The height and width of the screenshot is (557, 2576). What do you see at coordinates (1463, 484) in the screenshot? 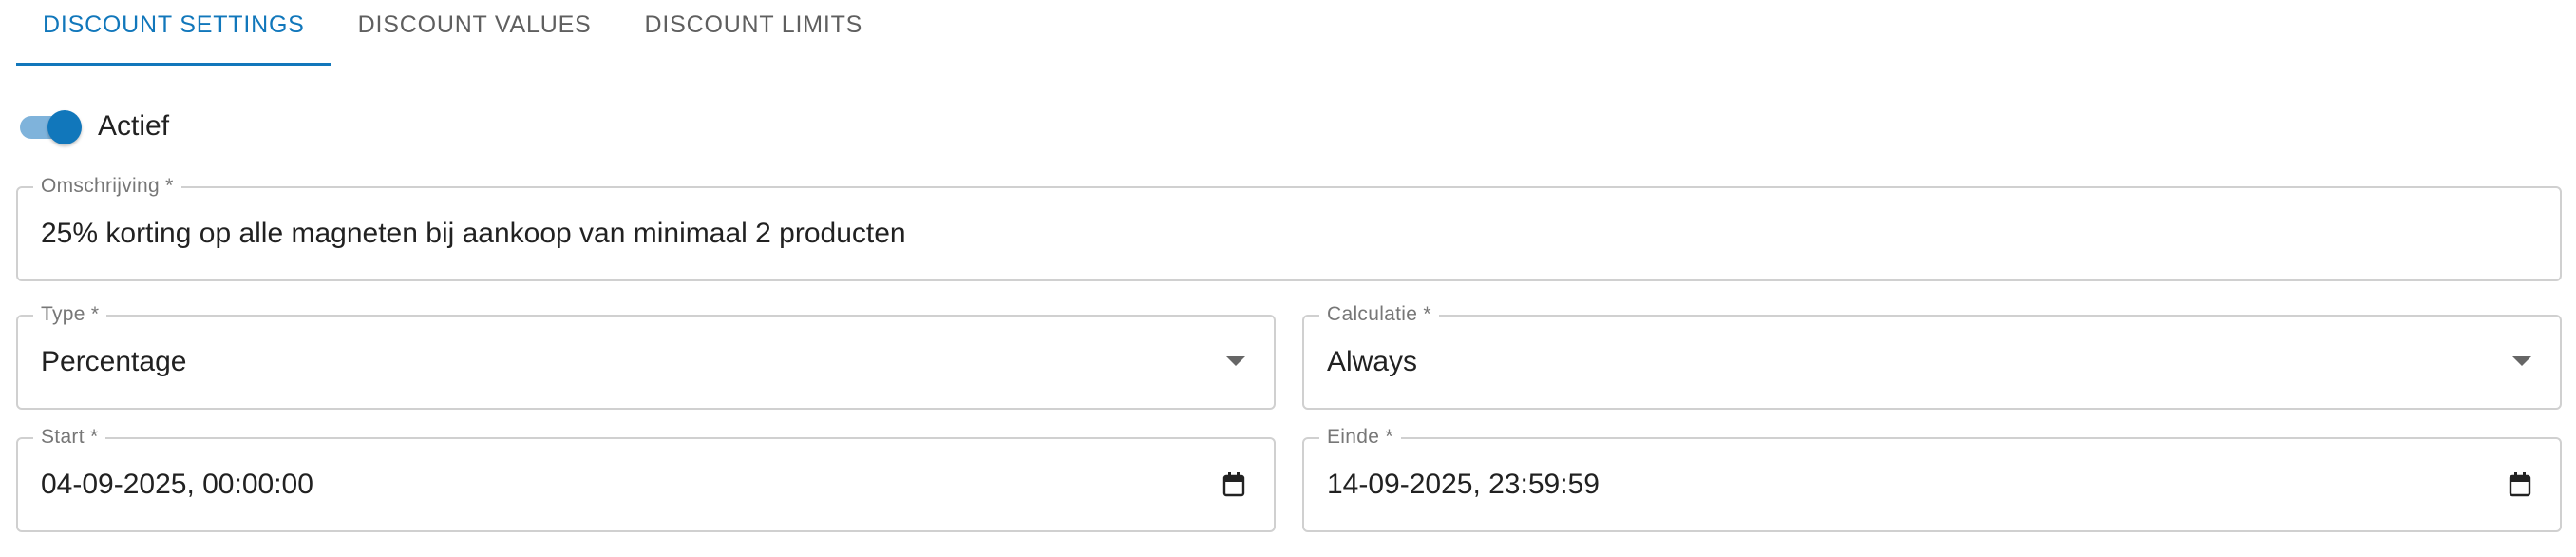
I see `end-value: 14-09-2025, 23:59:59` at bounding box center [1463, 484].